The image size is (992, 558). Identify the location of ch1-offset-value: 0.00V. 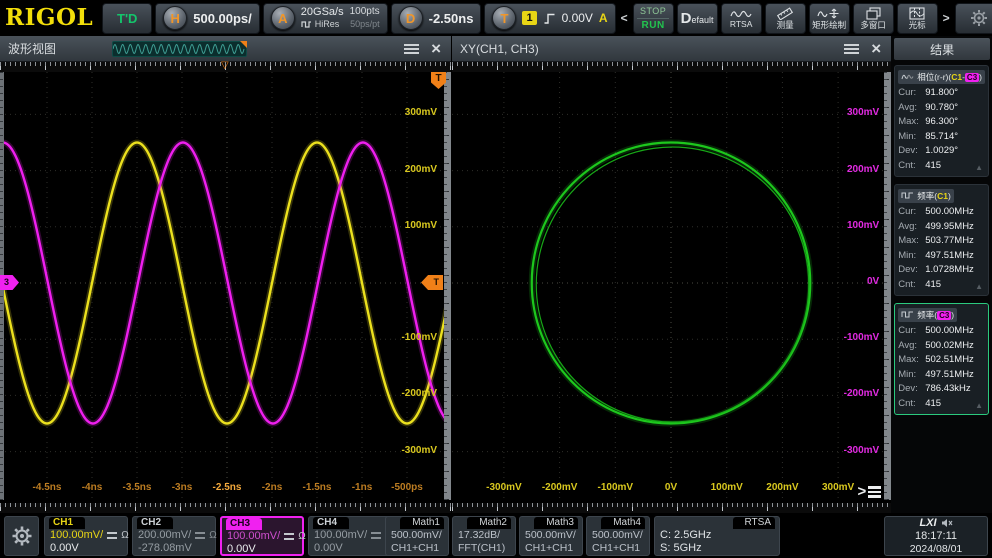
(64, 548).